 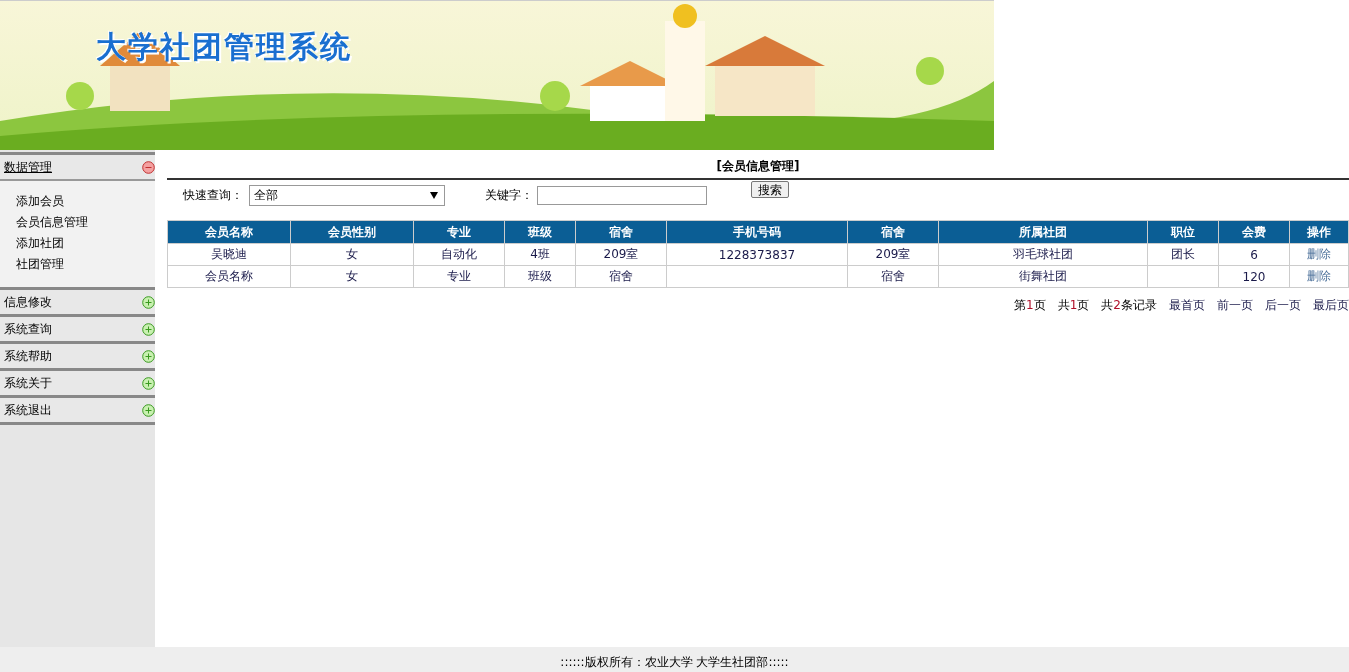 What do you see at coordinates (347, 195) in the screenshot?
I see `quick-query-dropdown: 全部` at bounding box center [347, 195].